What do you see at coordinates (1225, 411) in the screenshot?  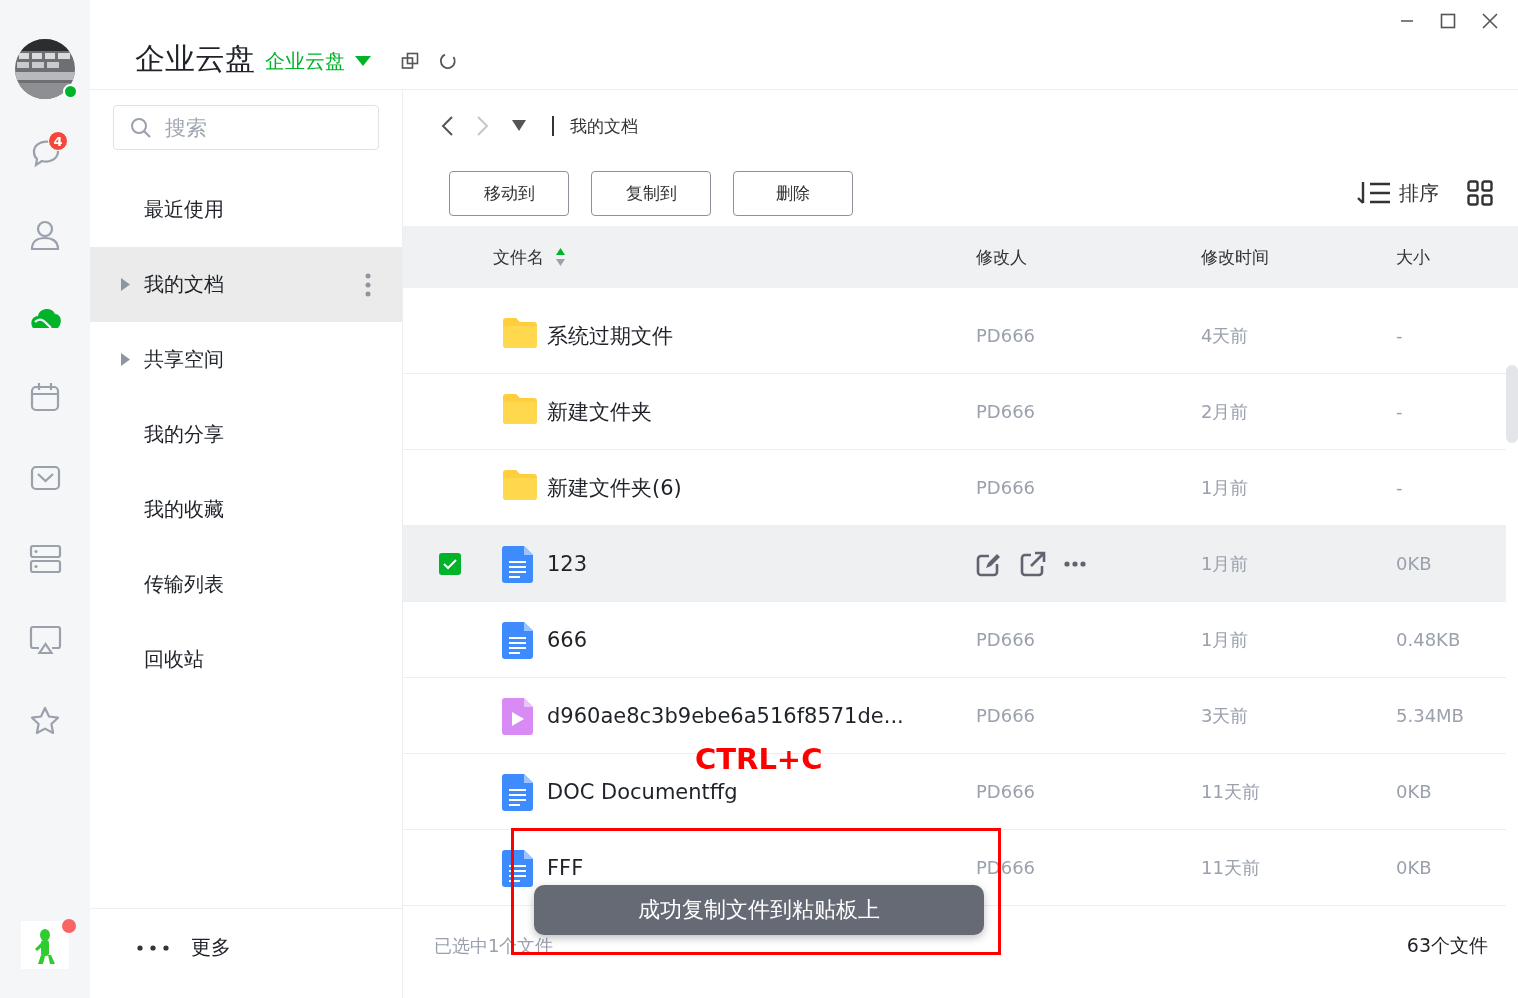 I see `table-cell: 2月前` at bounding box center [1225, 411].